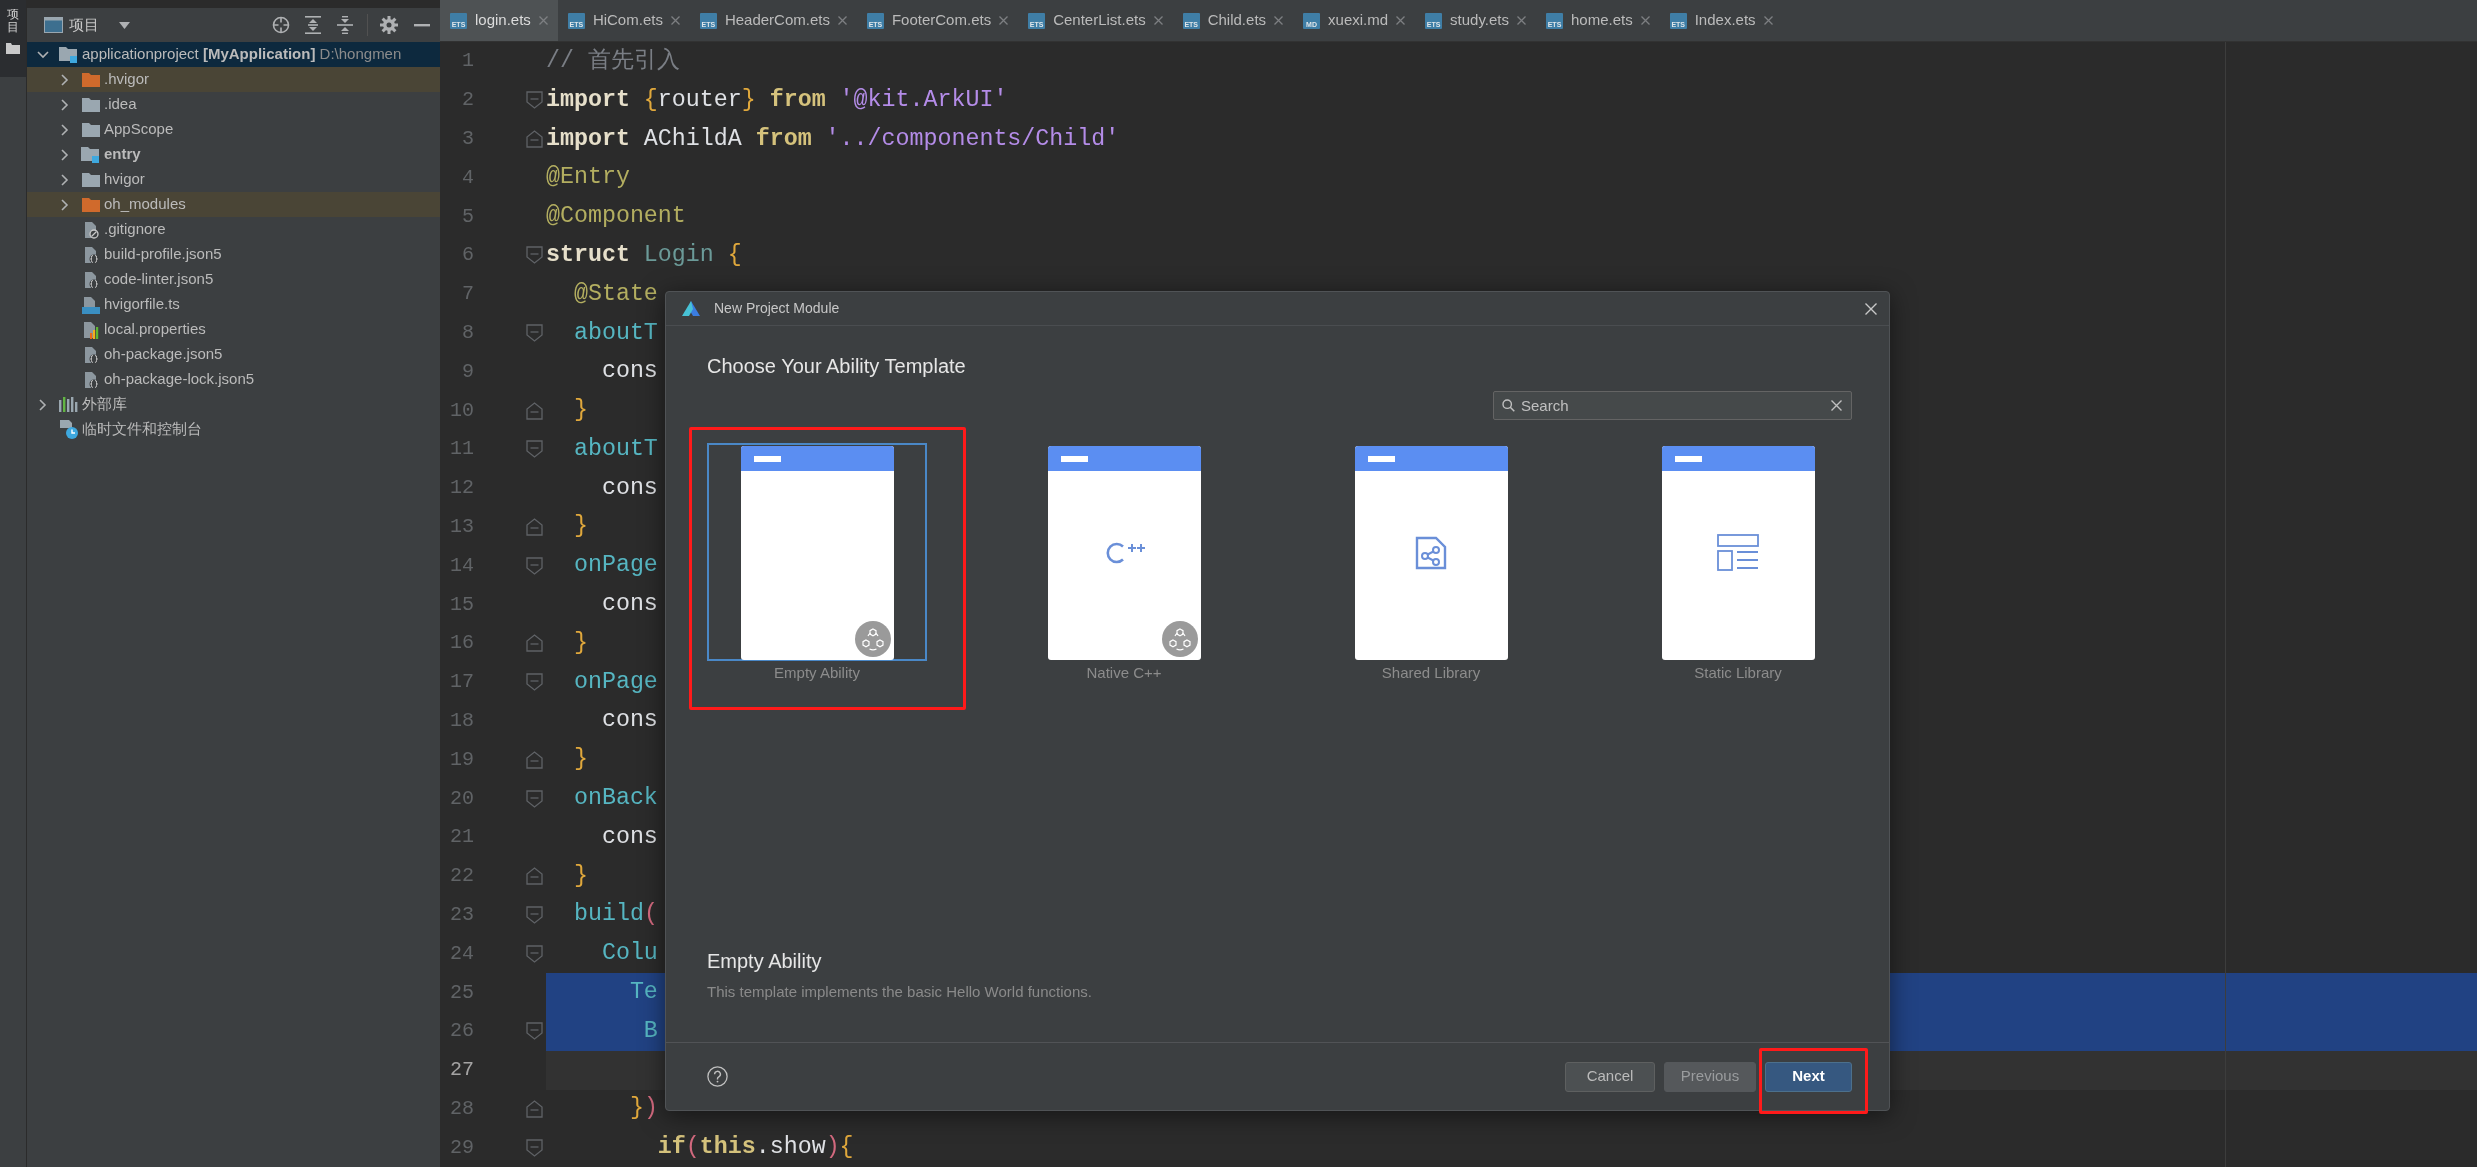  What do you see at coordinates (467, 216) in the screenshot?
I see `line-number: 5` at bounding box center [467, 216].